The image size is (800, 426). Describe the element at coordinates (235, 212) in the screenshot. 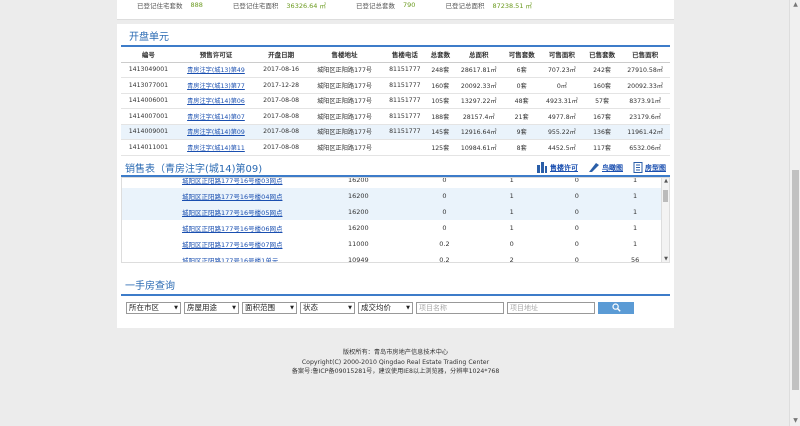

I see `room-link: 城阳区正阳路177号16号楼05网点` at that location.